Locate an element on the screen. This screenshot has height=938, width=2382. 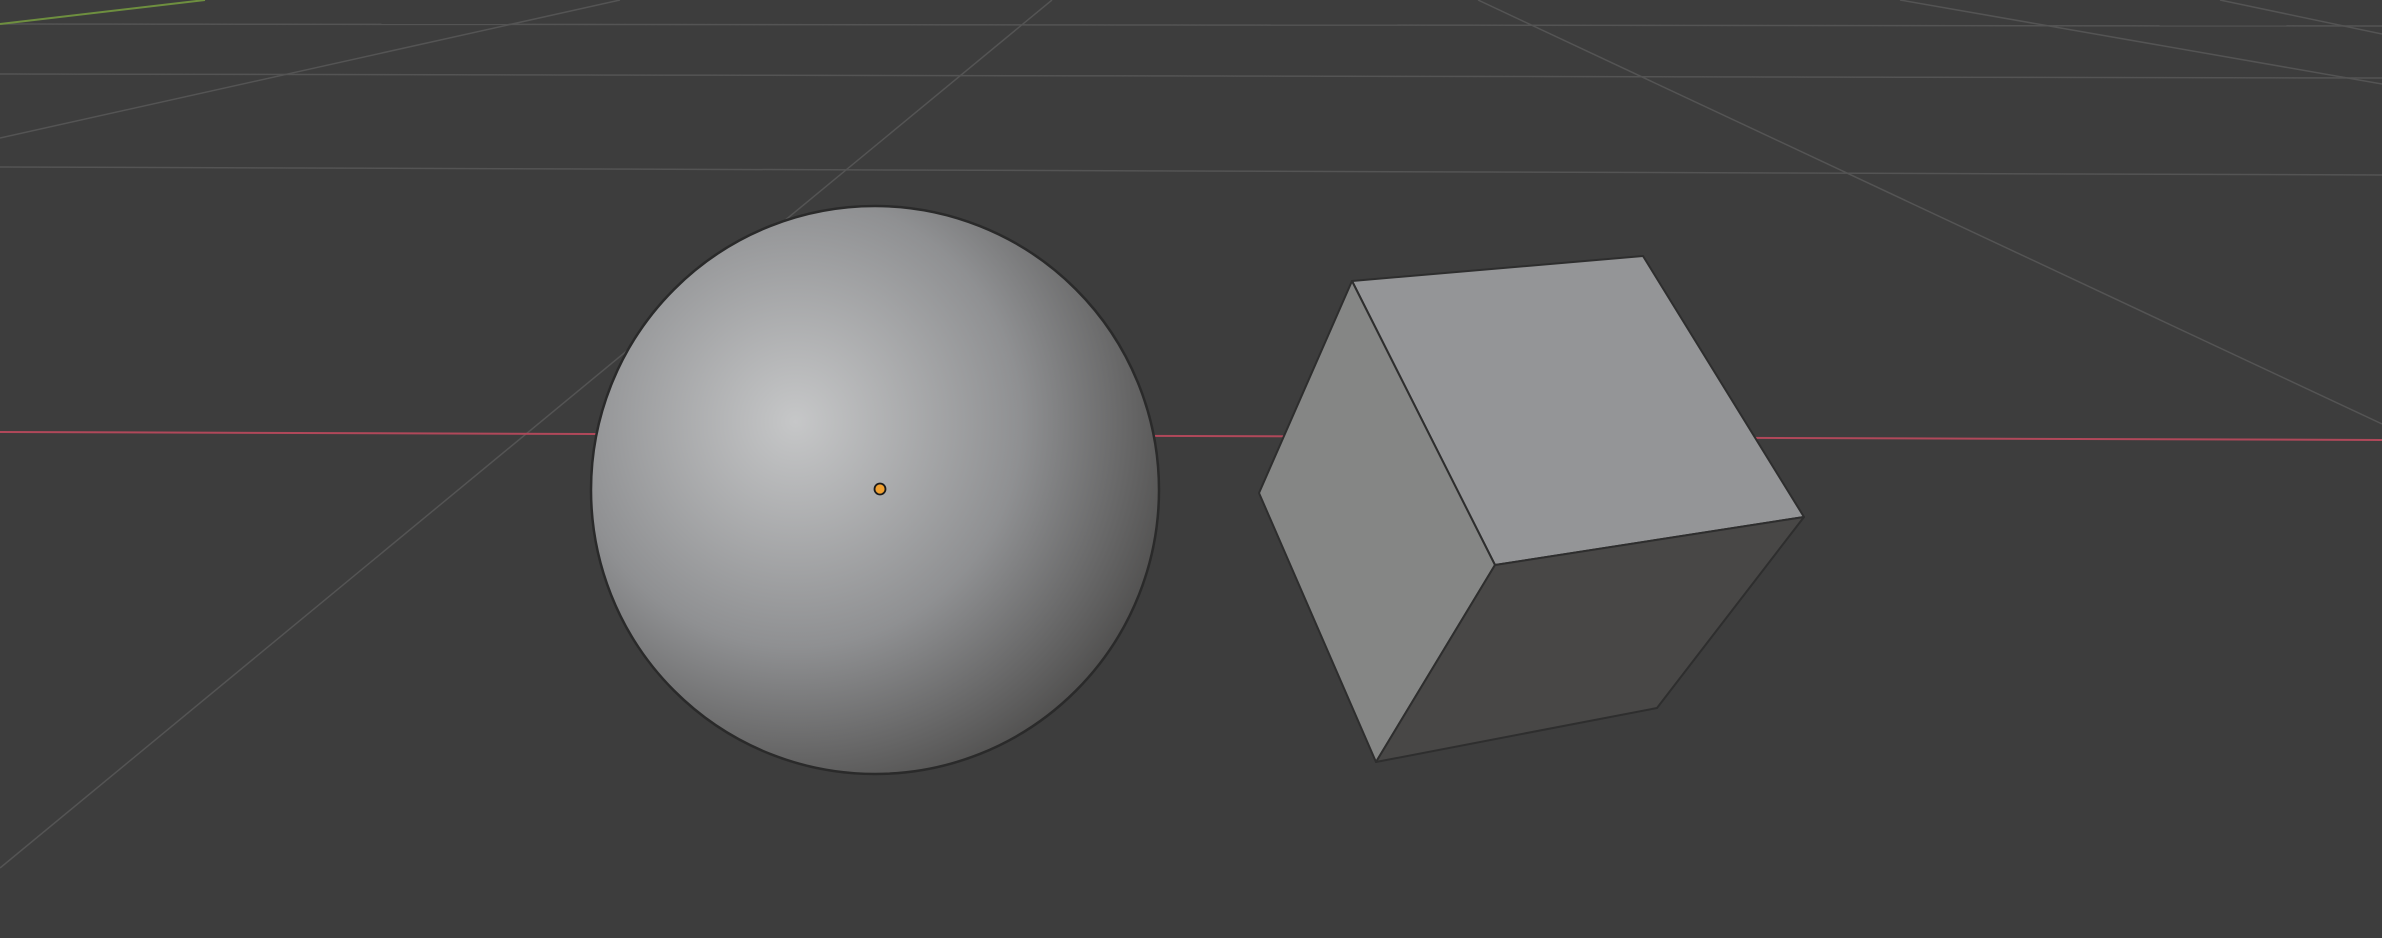
object-origin-marker is located at coordinates (880, 489).